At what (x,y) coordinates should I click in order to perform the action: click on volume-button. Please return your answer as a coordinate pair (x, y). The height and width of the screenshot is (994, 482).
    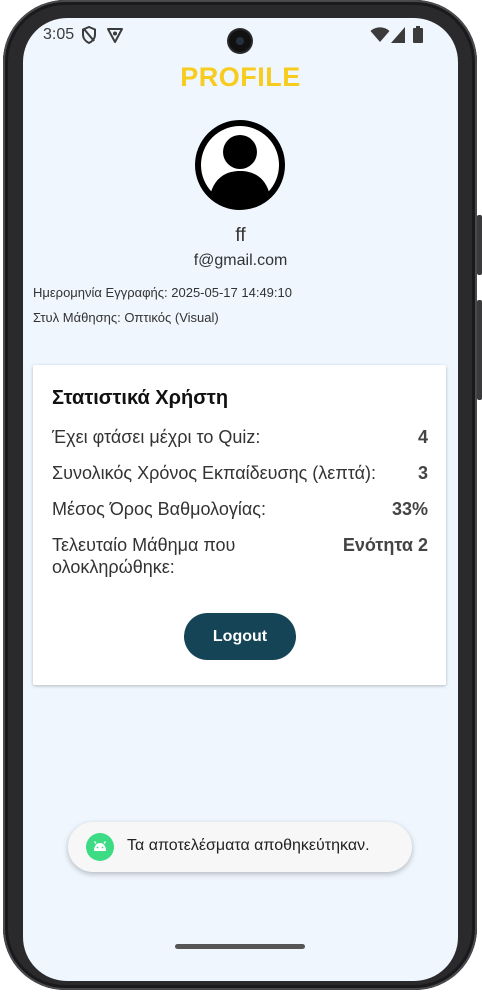
    Looking at the image, I should click on (479, 245).